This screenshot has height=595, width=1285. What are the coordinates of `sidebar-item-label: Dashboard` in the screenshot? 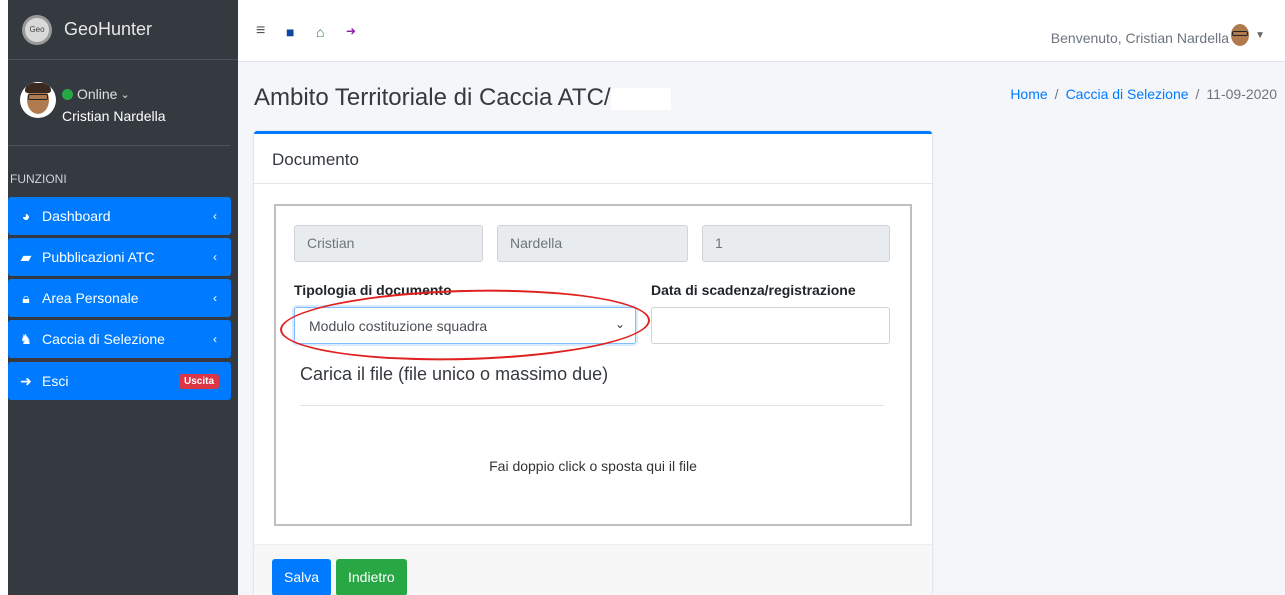 It's located at (76, 216).